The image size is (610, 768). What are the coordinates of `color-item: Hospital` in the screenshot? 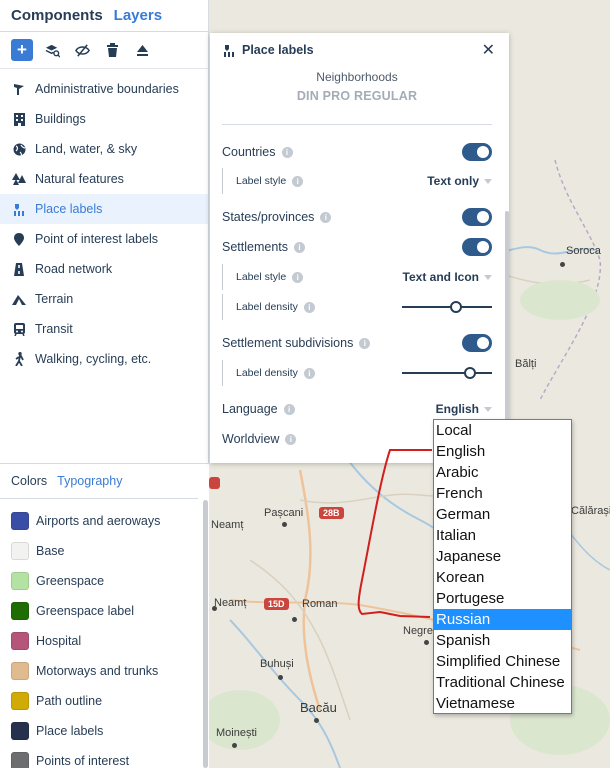 It's located at (104, 641).